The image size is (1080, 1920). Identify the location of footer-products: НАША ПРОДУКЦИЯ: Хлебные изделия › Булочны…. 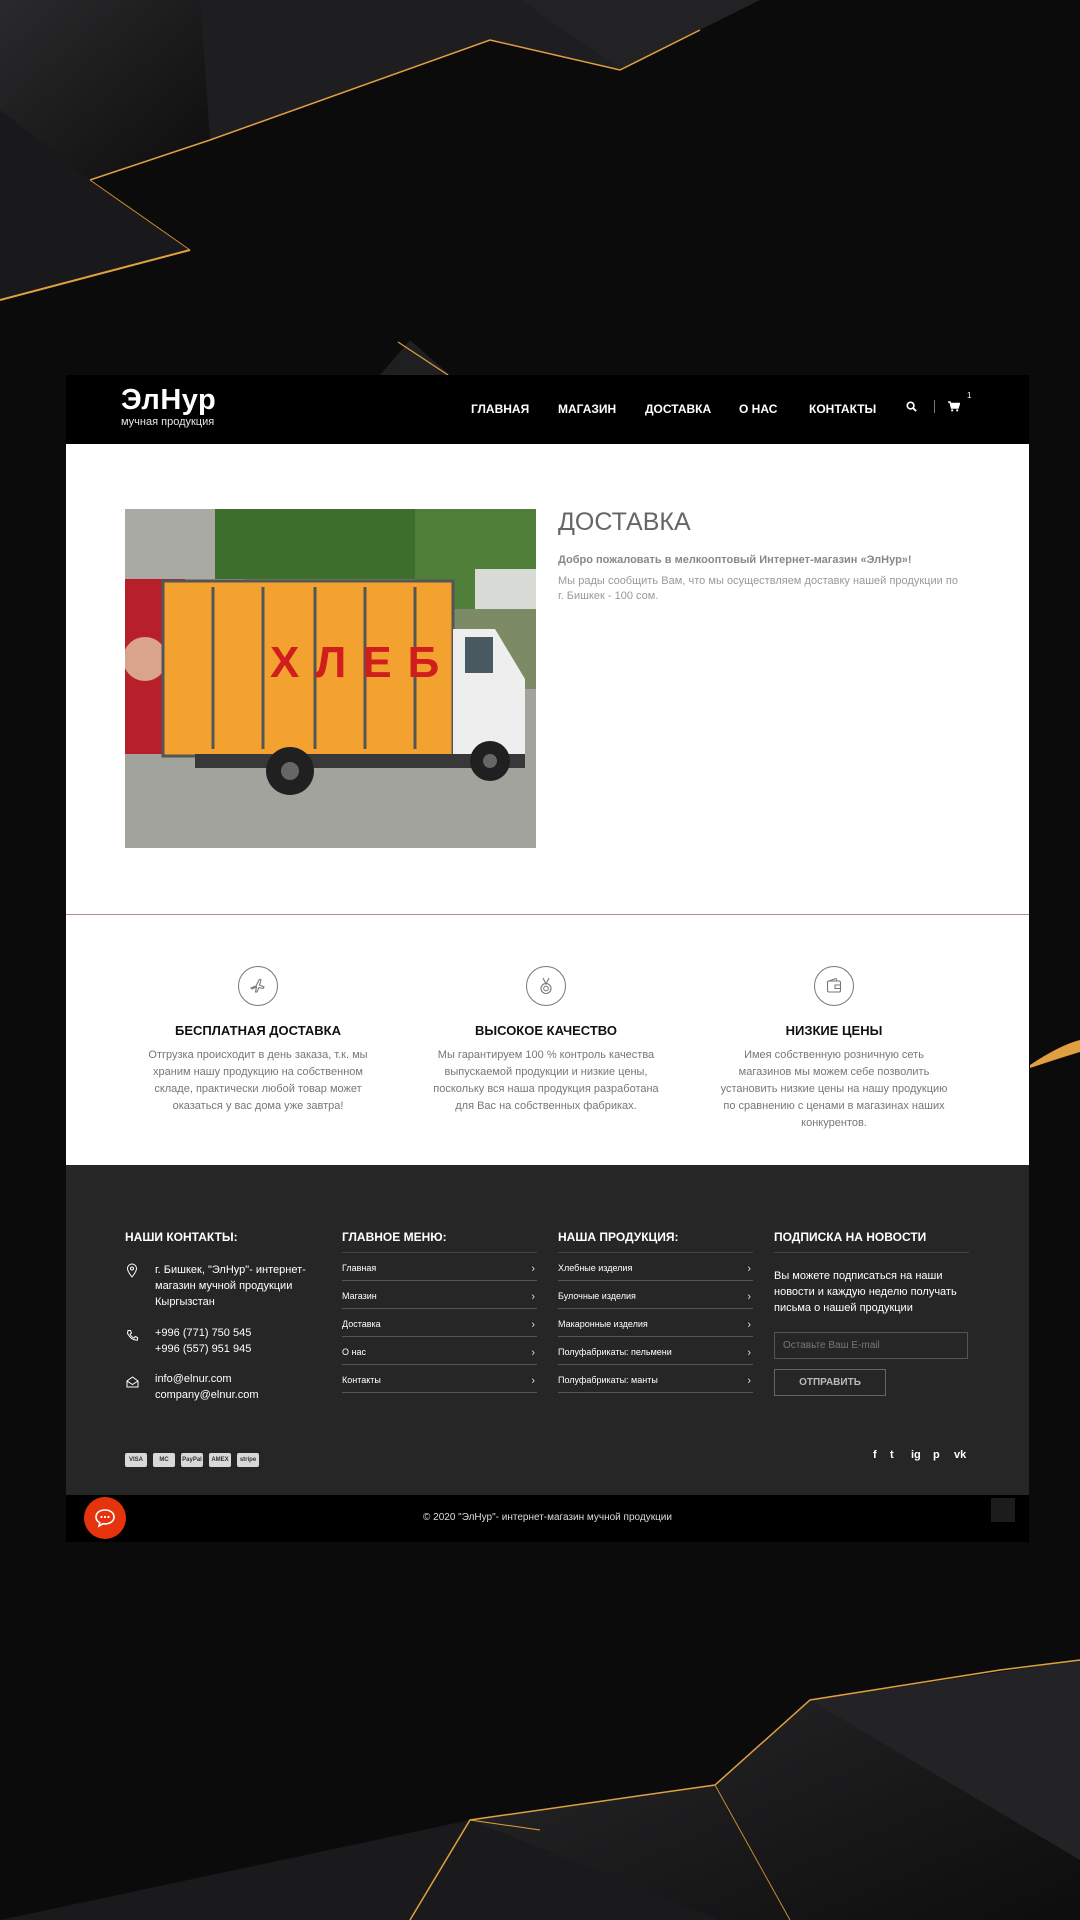
(655, 1311).